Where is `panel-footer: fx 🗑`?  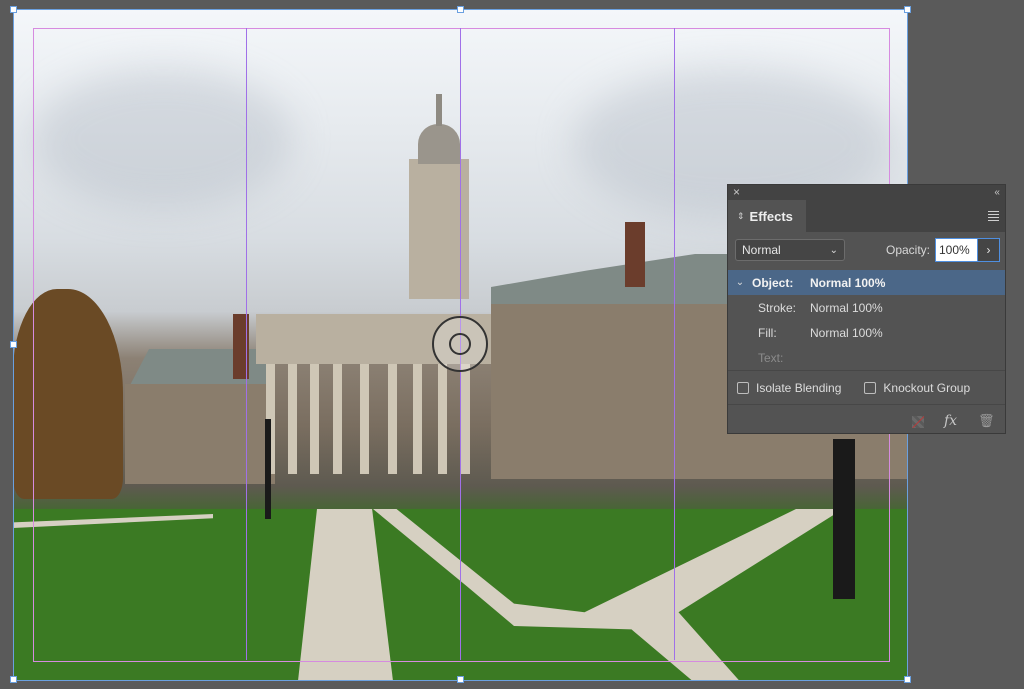
panel-footer: fx 🗑 is located at coordinates (866, 420).